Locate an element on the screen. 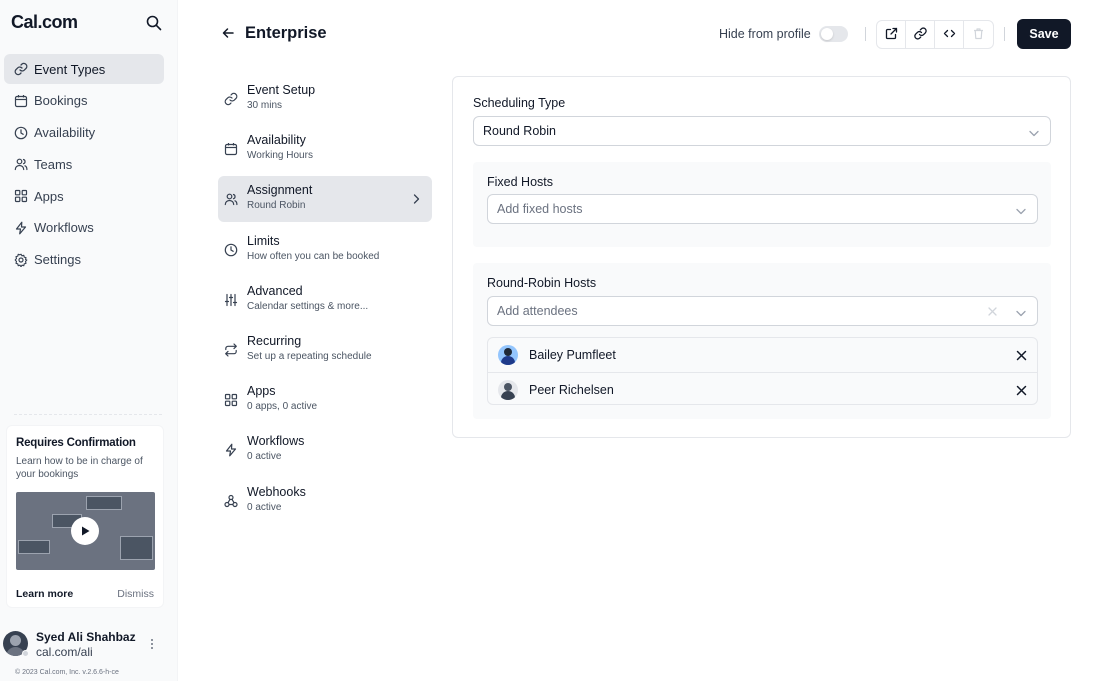  round-robin-hosts-label: Round-Robin Hosts is located at coordinates (542, 283).